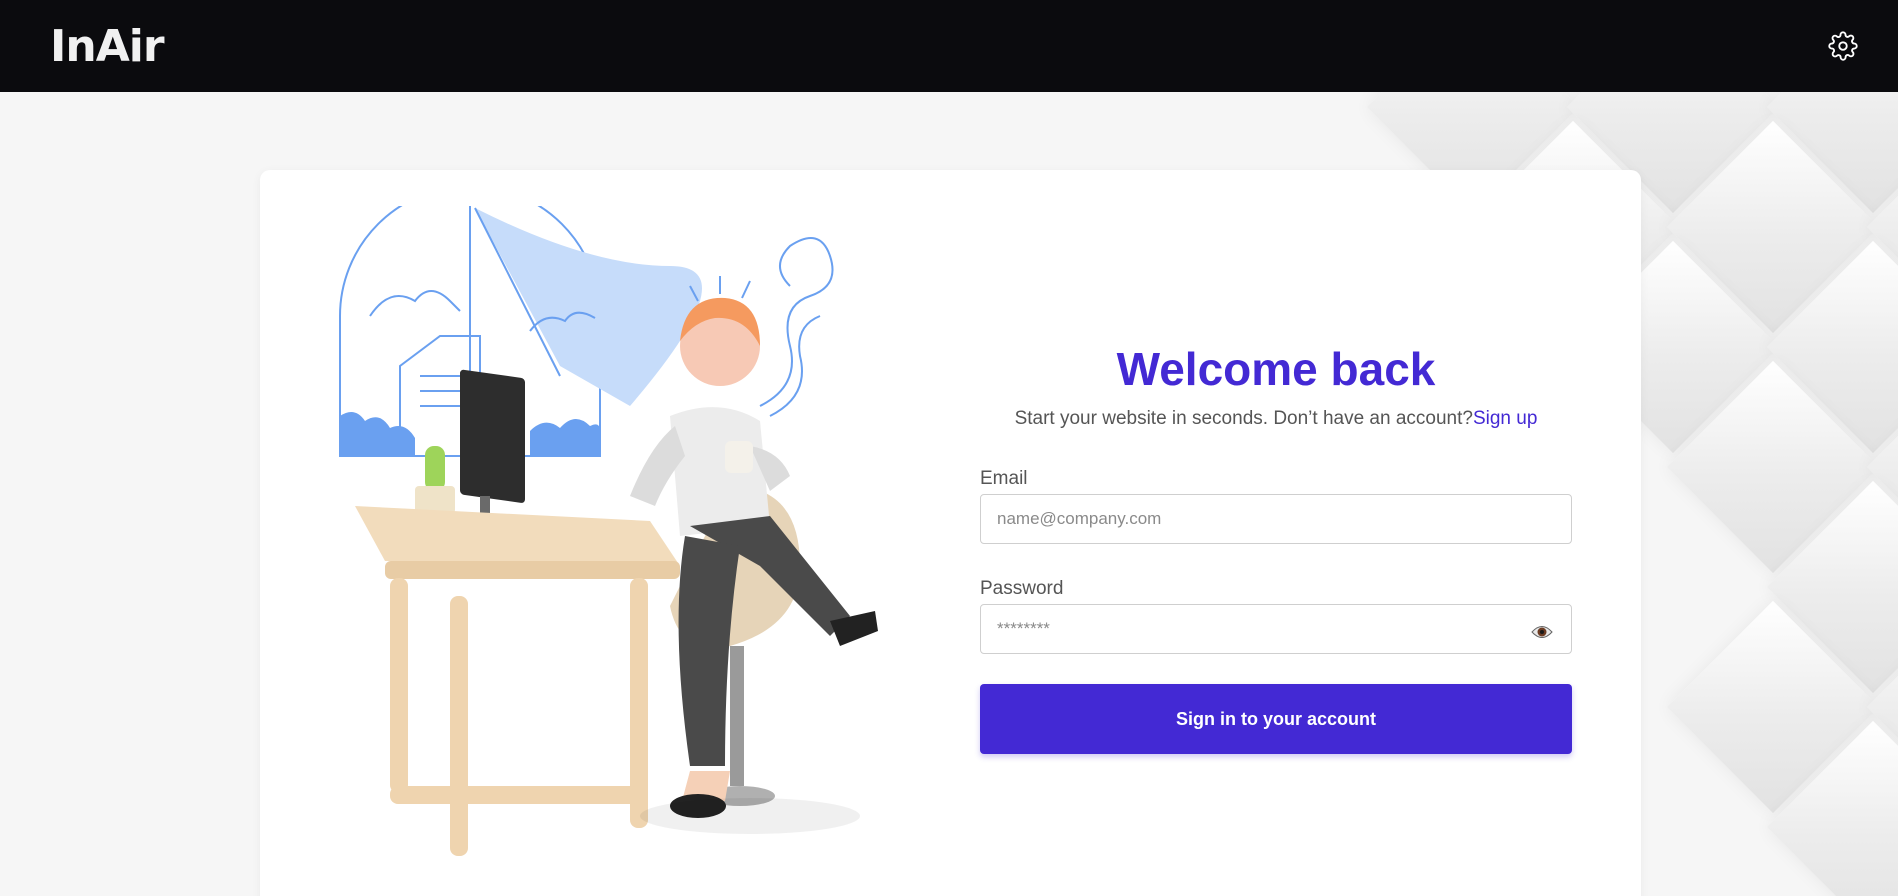 Image resolution: width=1898 pixels, height=896 pixels. Describe the element at coordinates (1004, 478) in the screenshot. I see `email-label: Email` at that location.